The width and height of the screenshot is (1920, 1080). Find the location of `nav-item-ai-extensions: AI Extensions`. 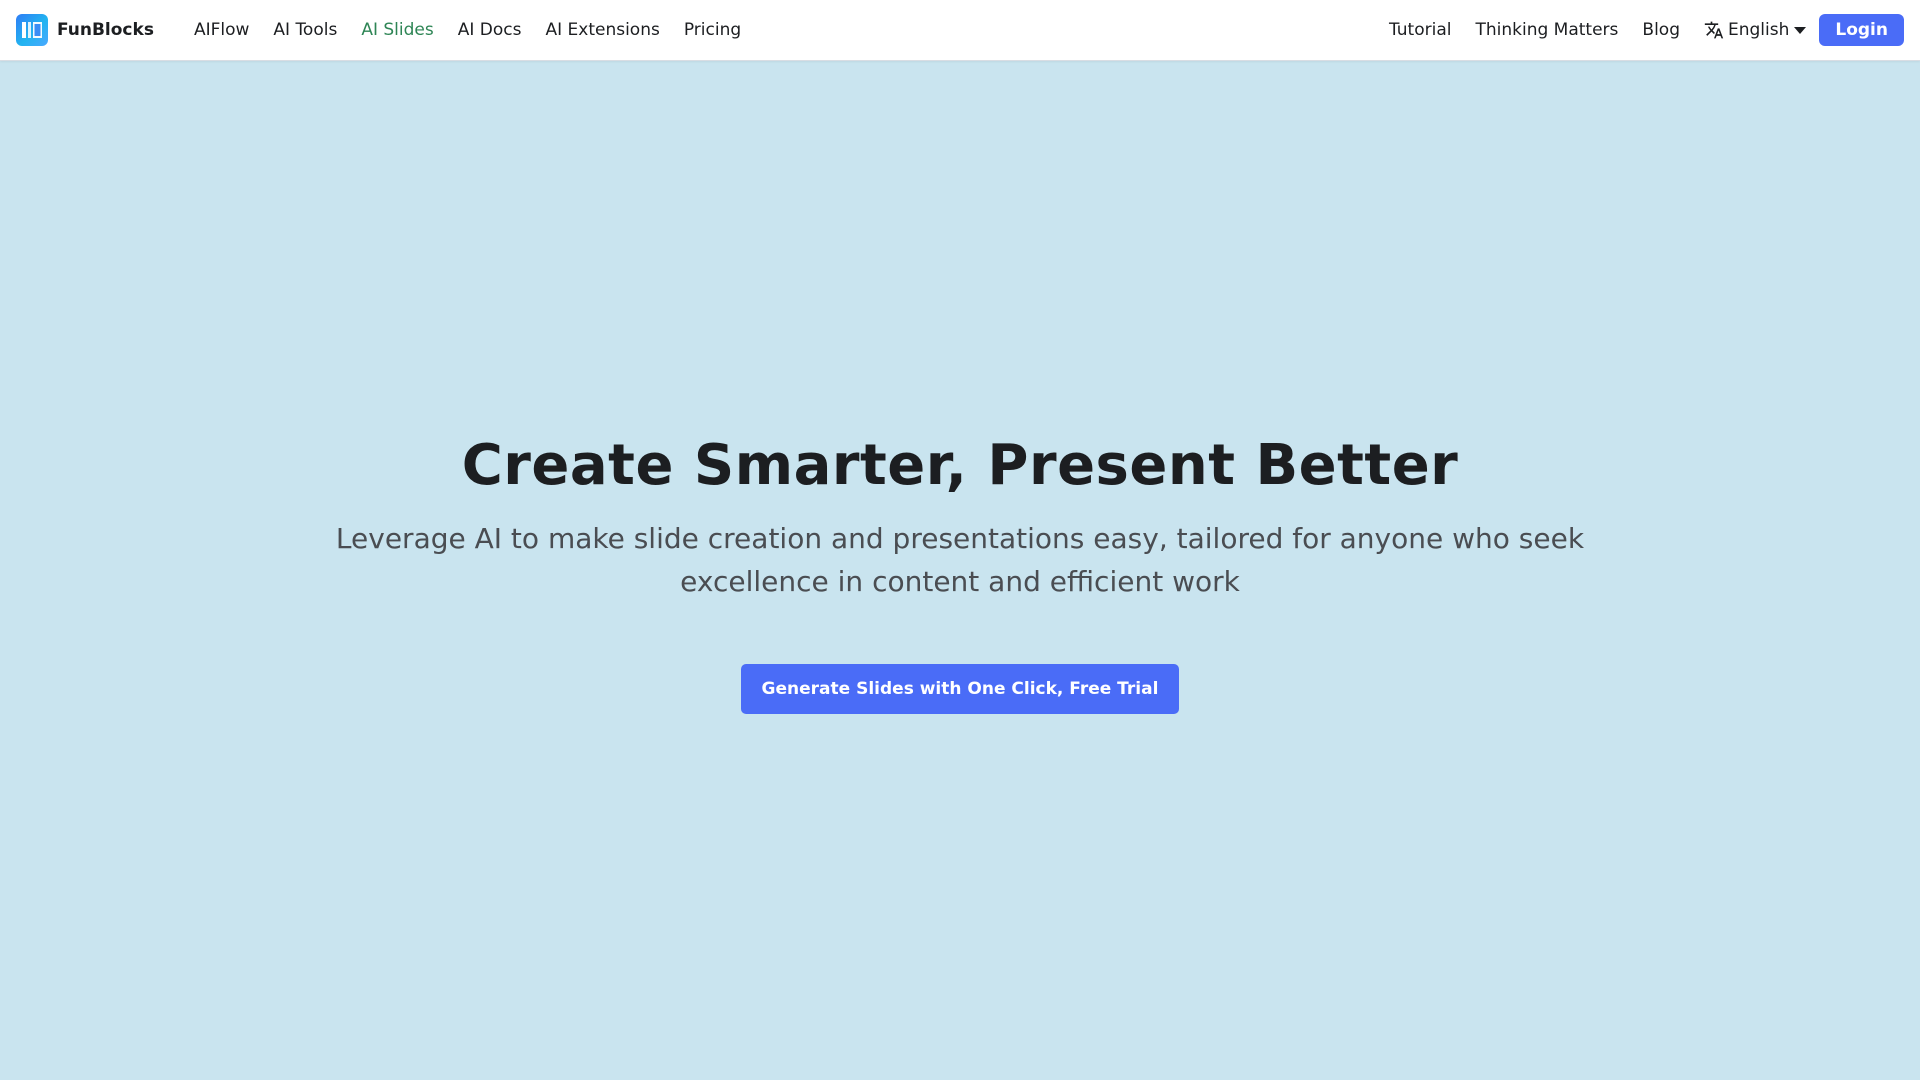

nav-item-ai-extensions: AI Extensions is located at coordinates (602, 30).